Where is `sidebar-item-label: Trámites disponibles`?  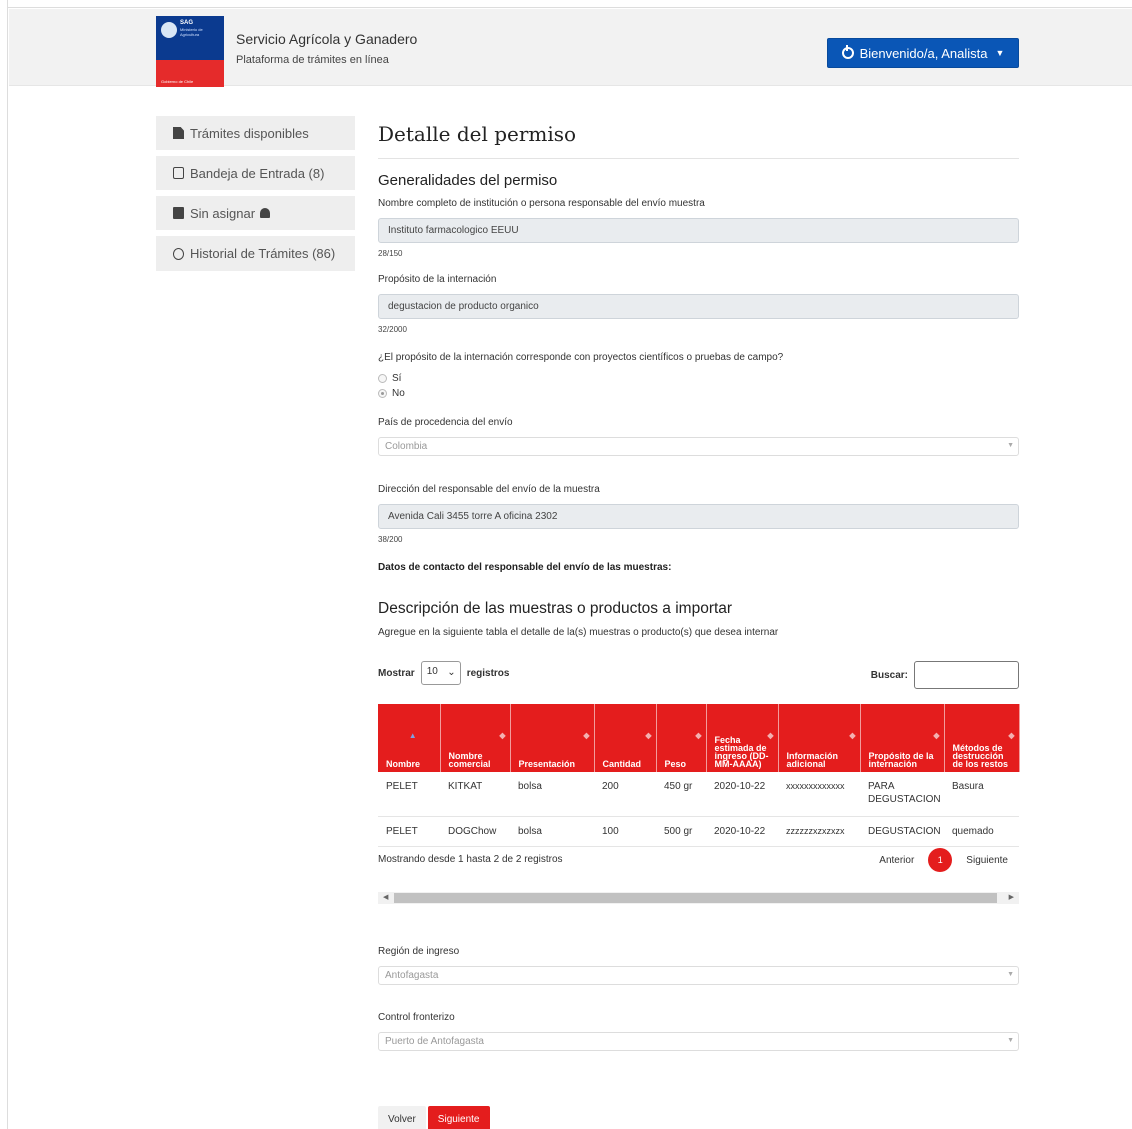
sidebar-item-label: Trámites disponibles is located at coordinates (249, 133).